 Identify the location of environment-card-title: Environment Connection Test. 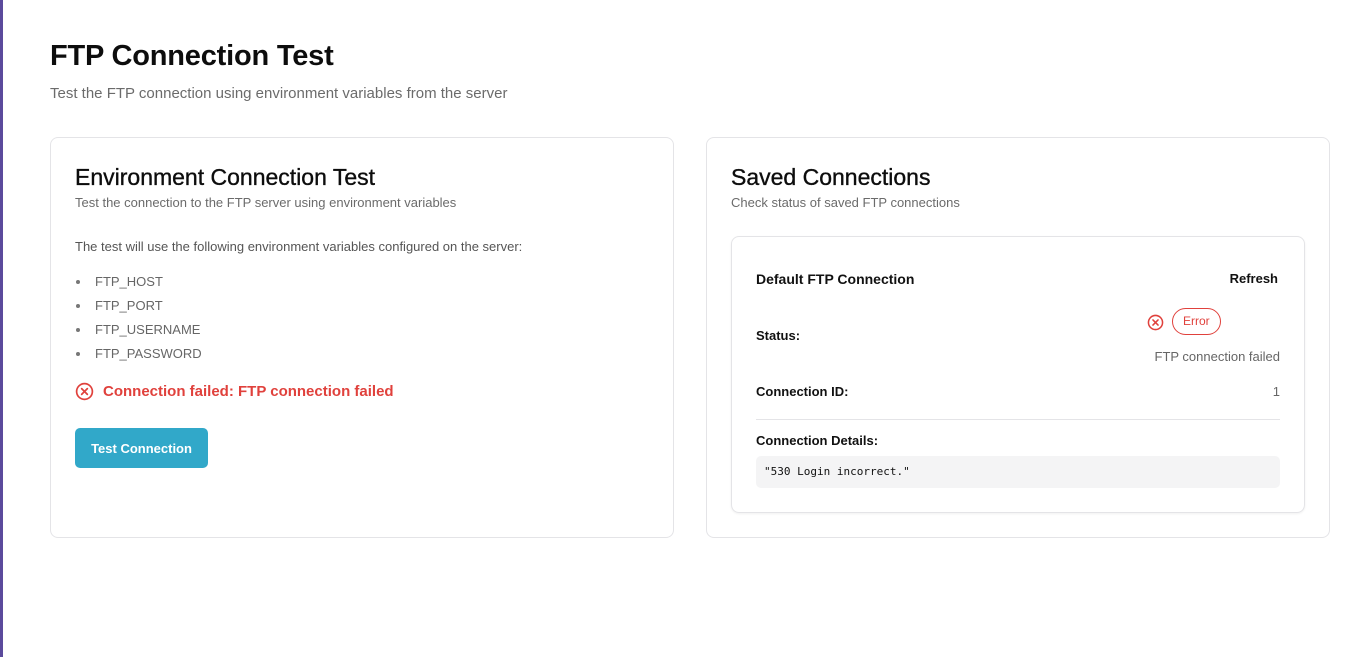
(225, 177).